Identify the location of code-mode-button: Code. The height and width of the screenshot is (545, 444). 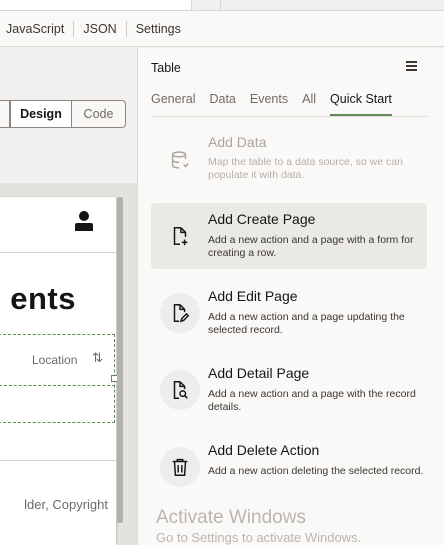
(99, 114).